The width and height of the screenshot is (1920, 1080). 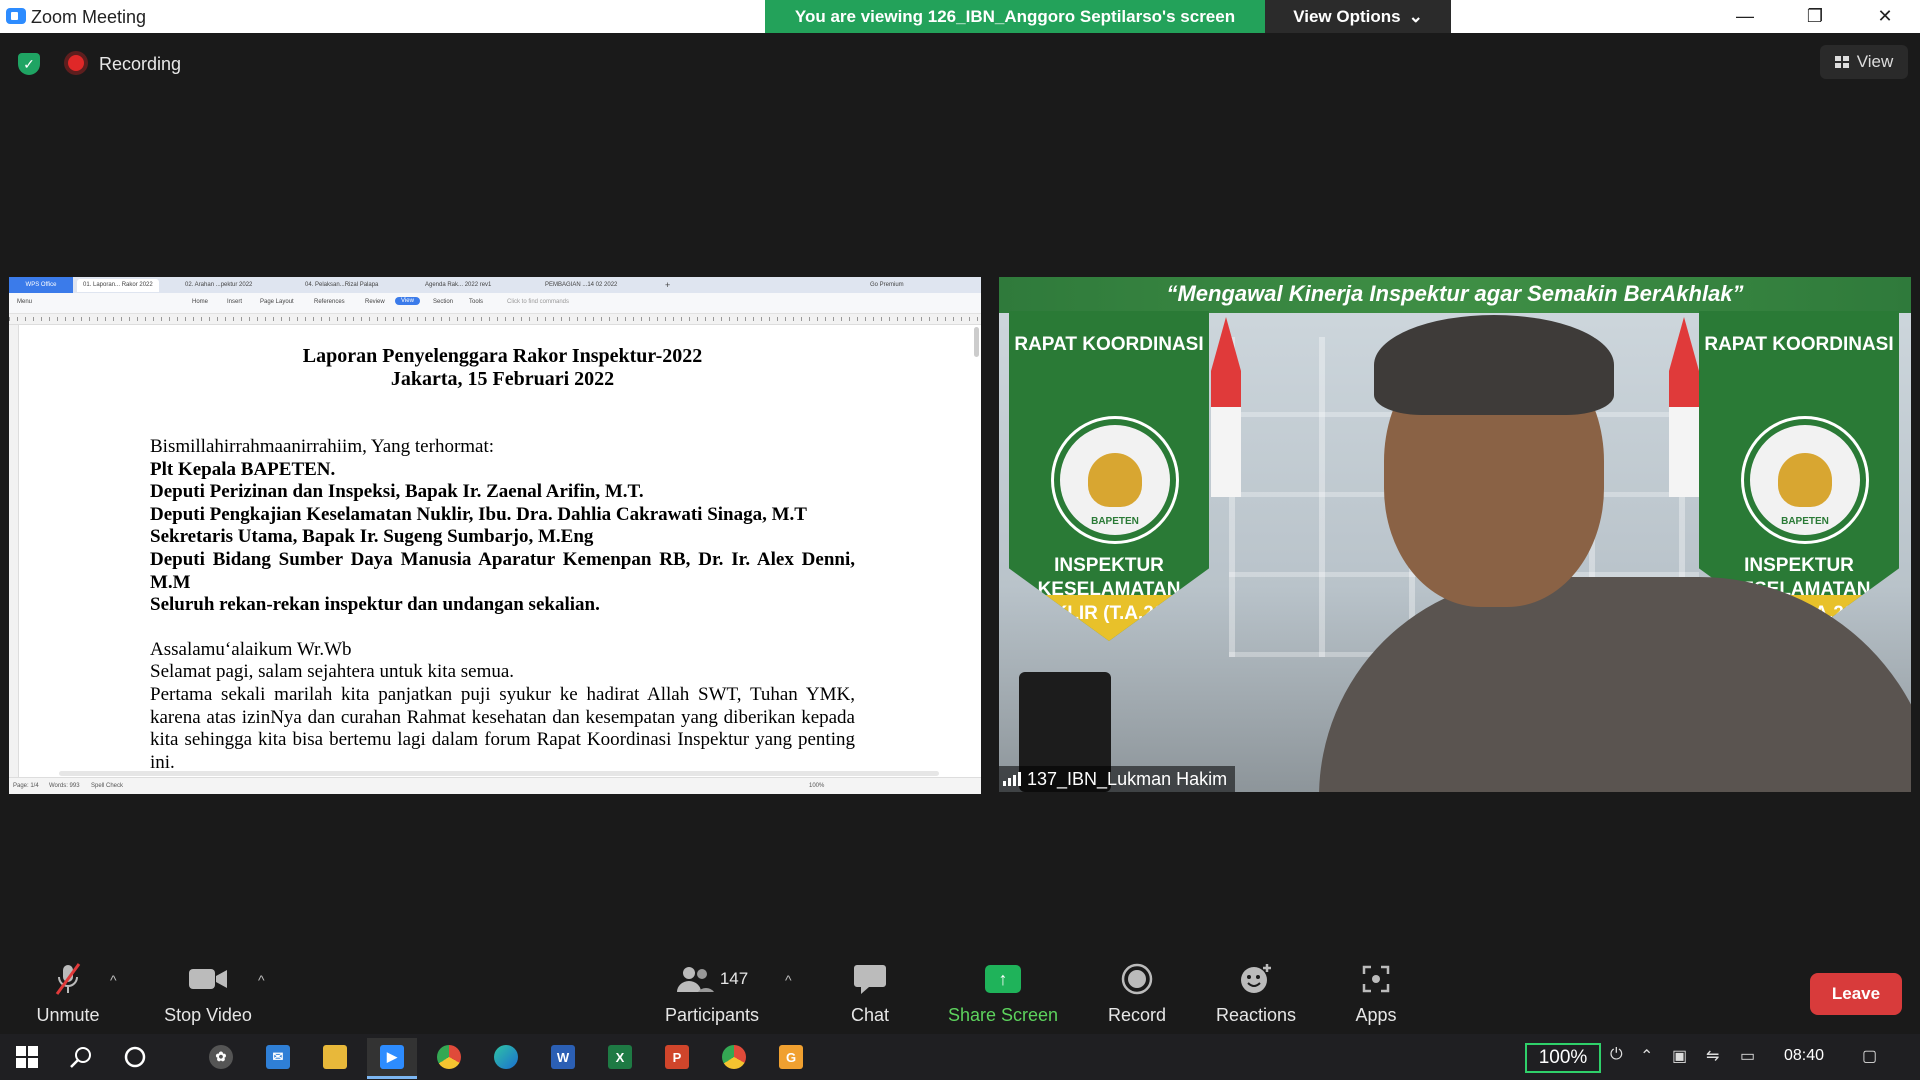 I want to click on zoom-app-icon, so click(x=16, y=16).